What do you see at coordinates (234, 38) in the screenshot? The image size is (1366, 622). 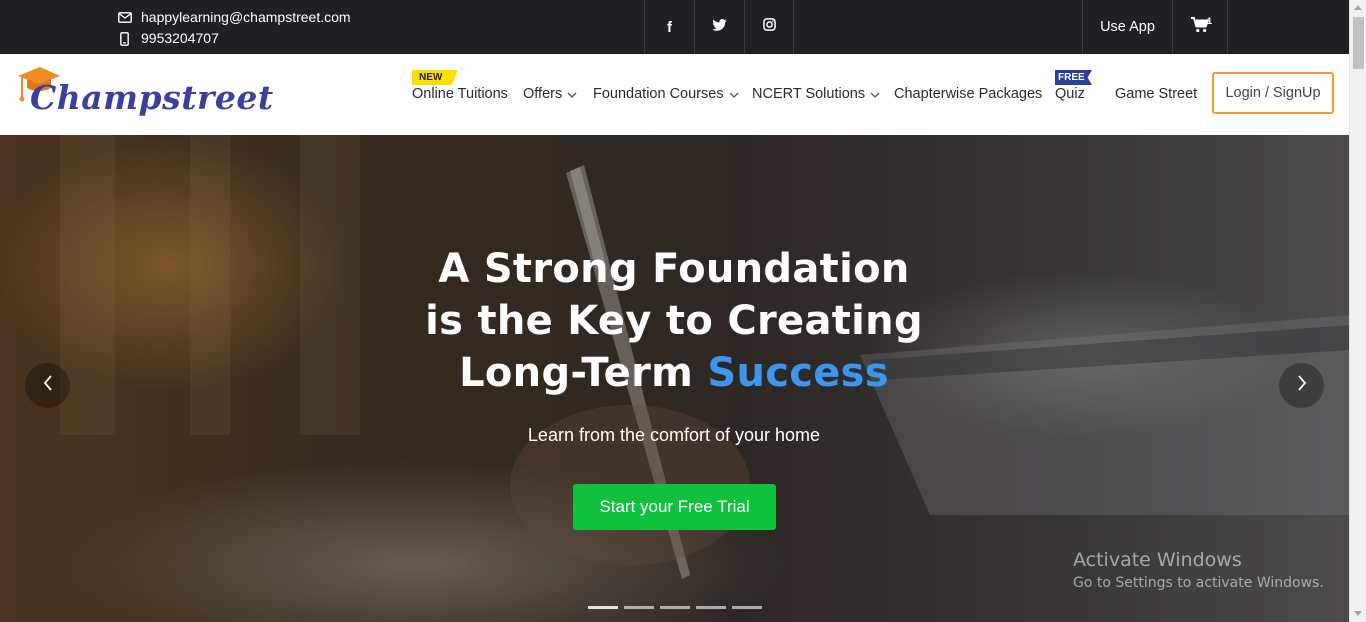 I see `phone-row: 9953204707` at bounding box center [234, 38].